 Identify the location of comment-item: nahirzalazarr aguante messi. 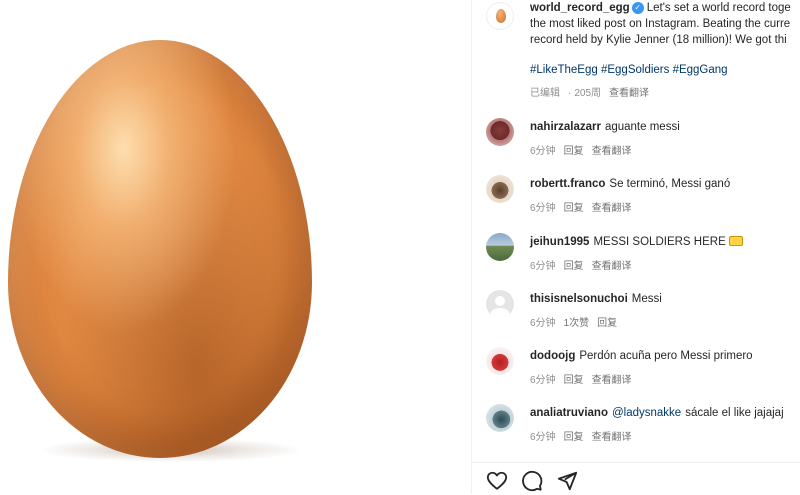
(605, 127).